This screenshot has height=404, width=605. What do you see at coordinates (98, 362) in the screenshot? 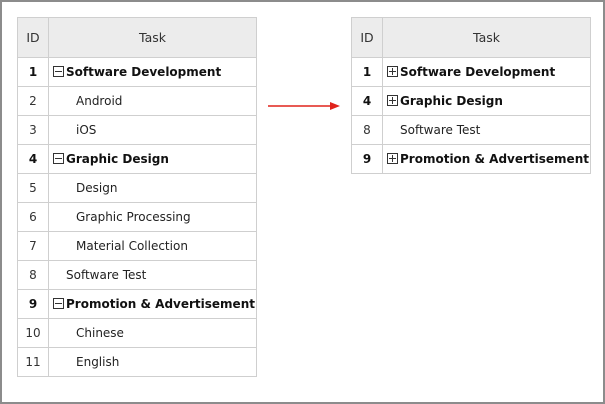
I see `task-label: English` at bounding box center [98, 362].